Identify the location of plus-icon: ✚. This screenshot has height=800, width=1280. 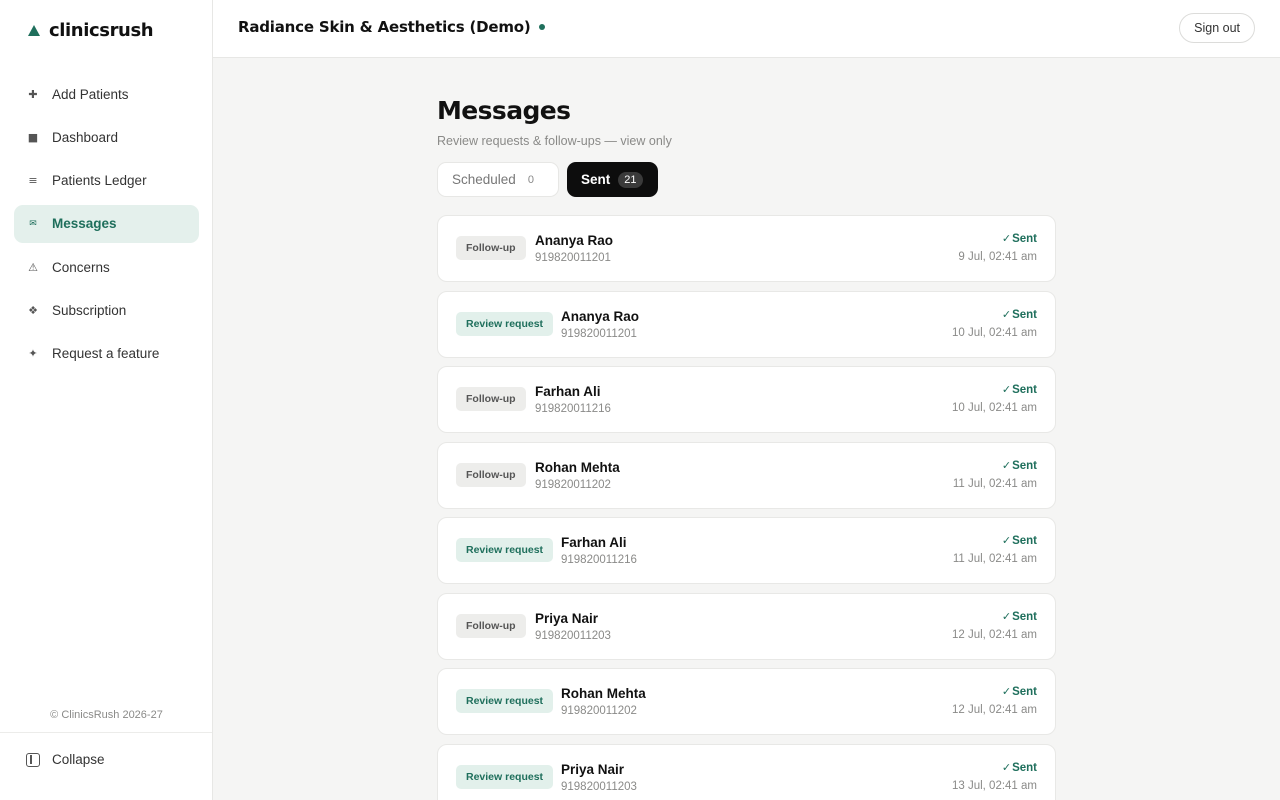
(33, 94).